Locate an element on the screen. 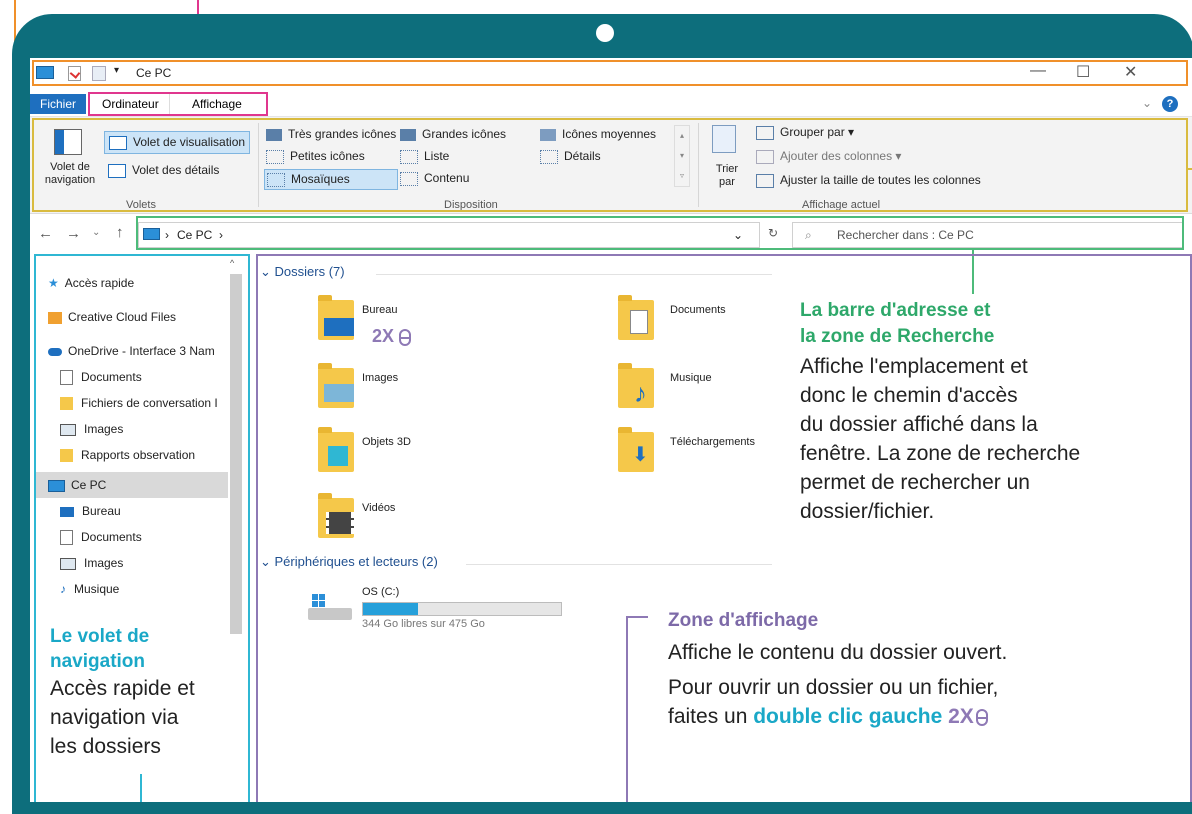 This screenshot has height=814, width=1192. address-highlight is located at coordinates (660, 233).